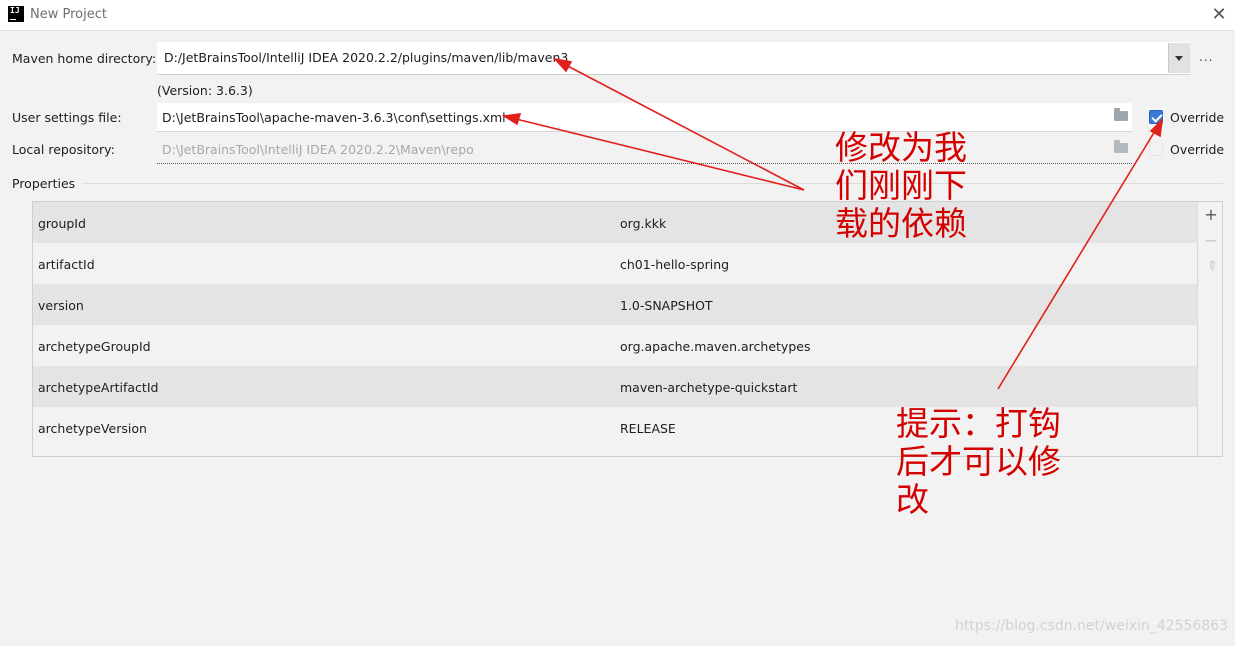  Describe the element at coordinates (67, 117) in the screenshot. I see `user-settings-label: User settings file:` at that location.